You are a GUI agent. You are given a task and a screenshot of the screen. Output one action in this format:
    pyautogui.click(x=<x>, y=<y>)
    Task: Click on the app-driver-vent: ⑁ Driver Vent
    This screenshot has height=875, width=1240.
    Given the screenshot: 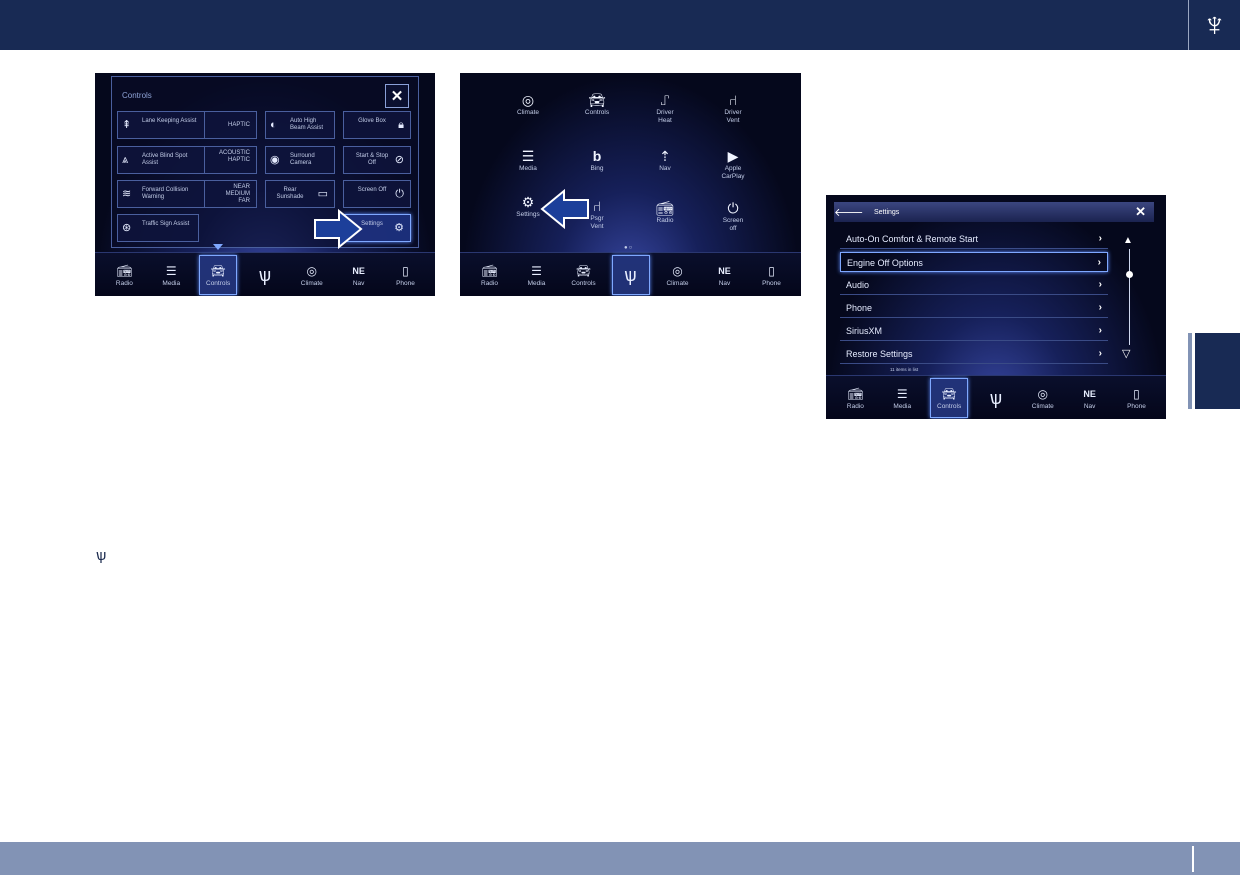 What is the action you would take?
    pyautogui.click(x=733, y=111)
    